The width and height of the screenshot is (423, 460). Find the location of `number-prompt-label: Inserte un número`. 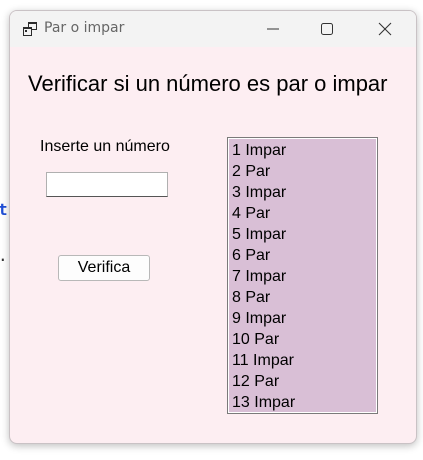

number-prompt-label: Inserte un número is located at coordinates (105, 146).